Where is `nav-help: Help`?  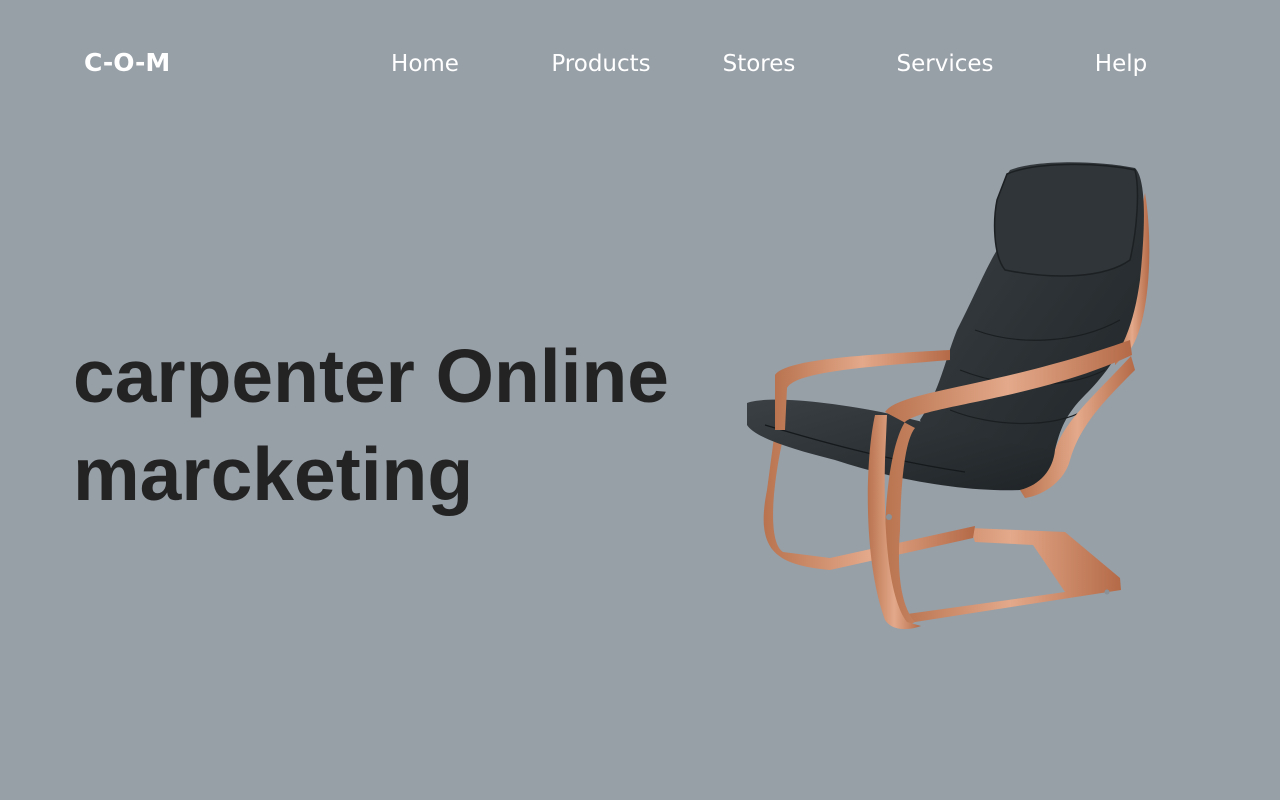 nav-help: Help is located at coordinates (1121, 64).